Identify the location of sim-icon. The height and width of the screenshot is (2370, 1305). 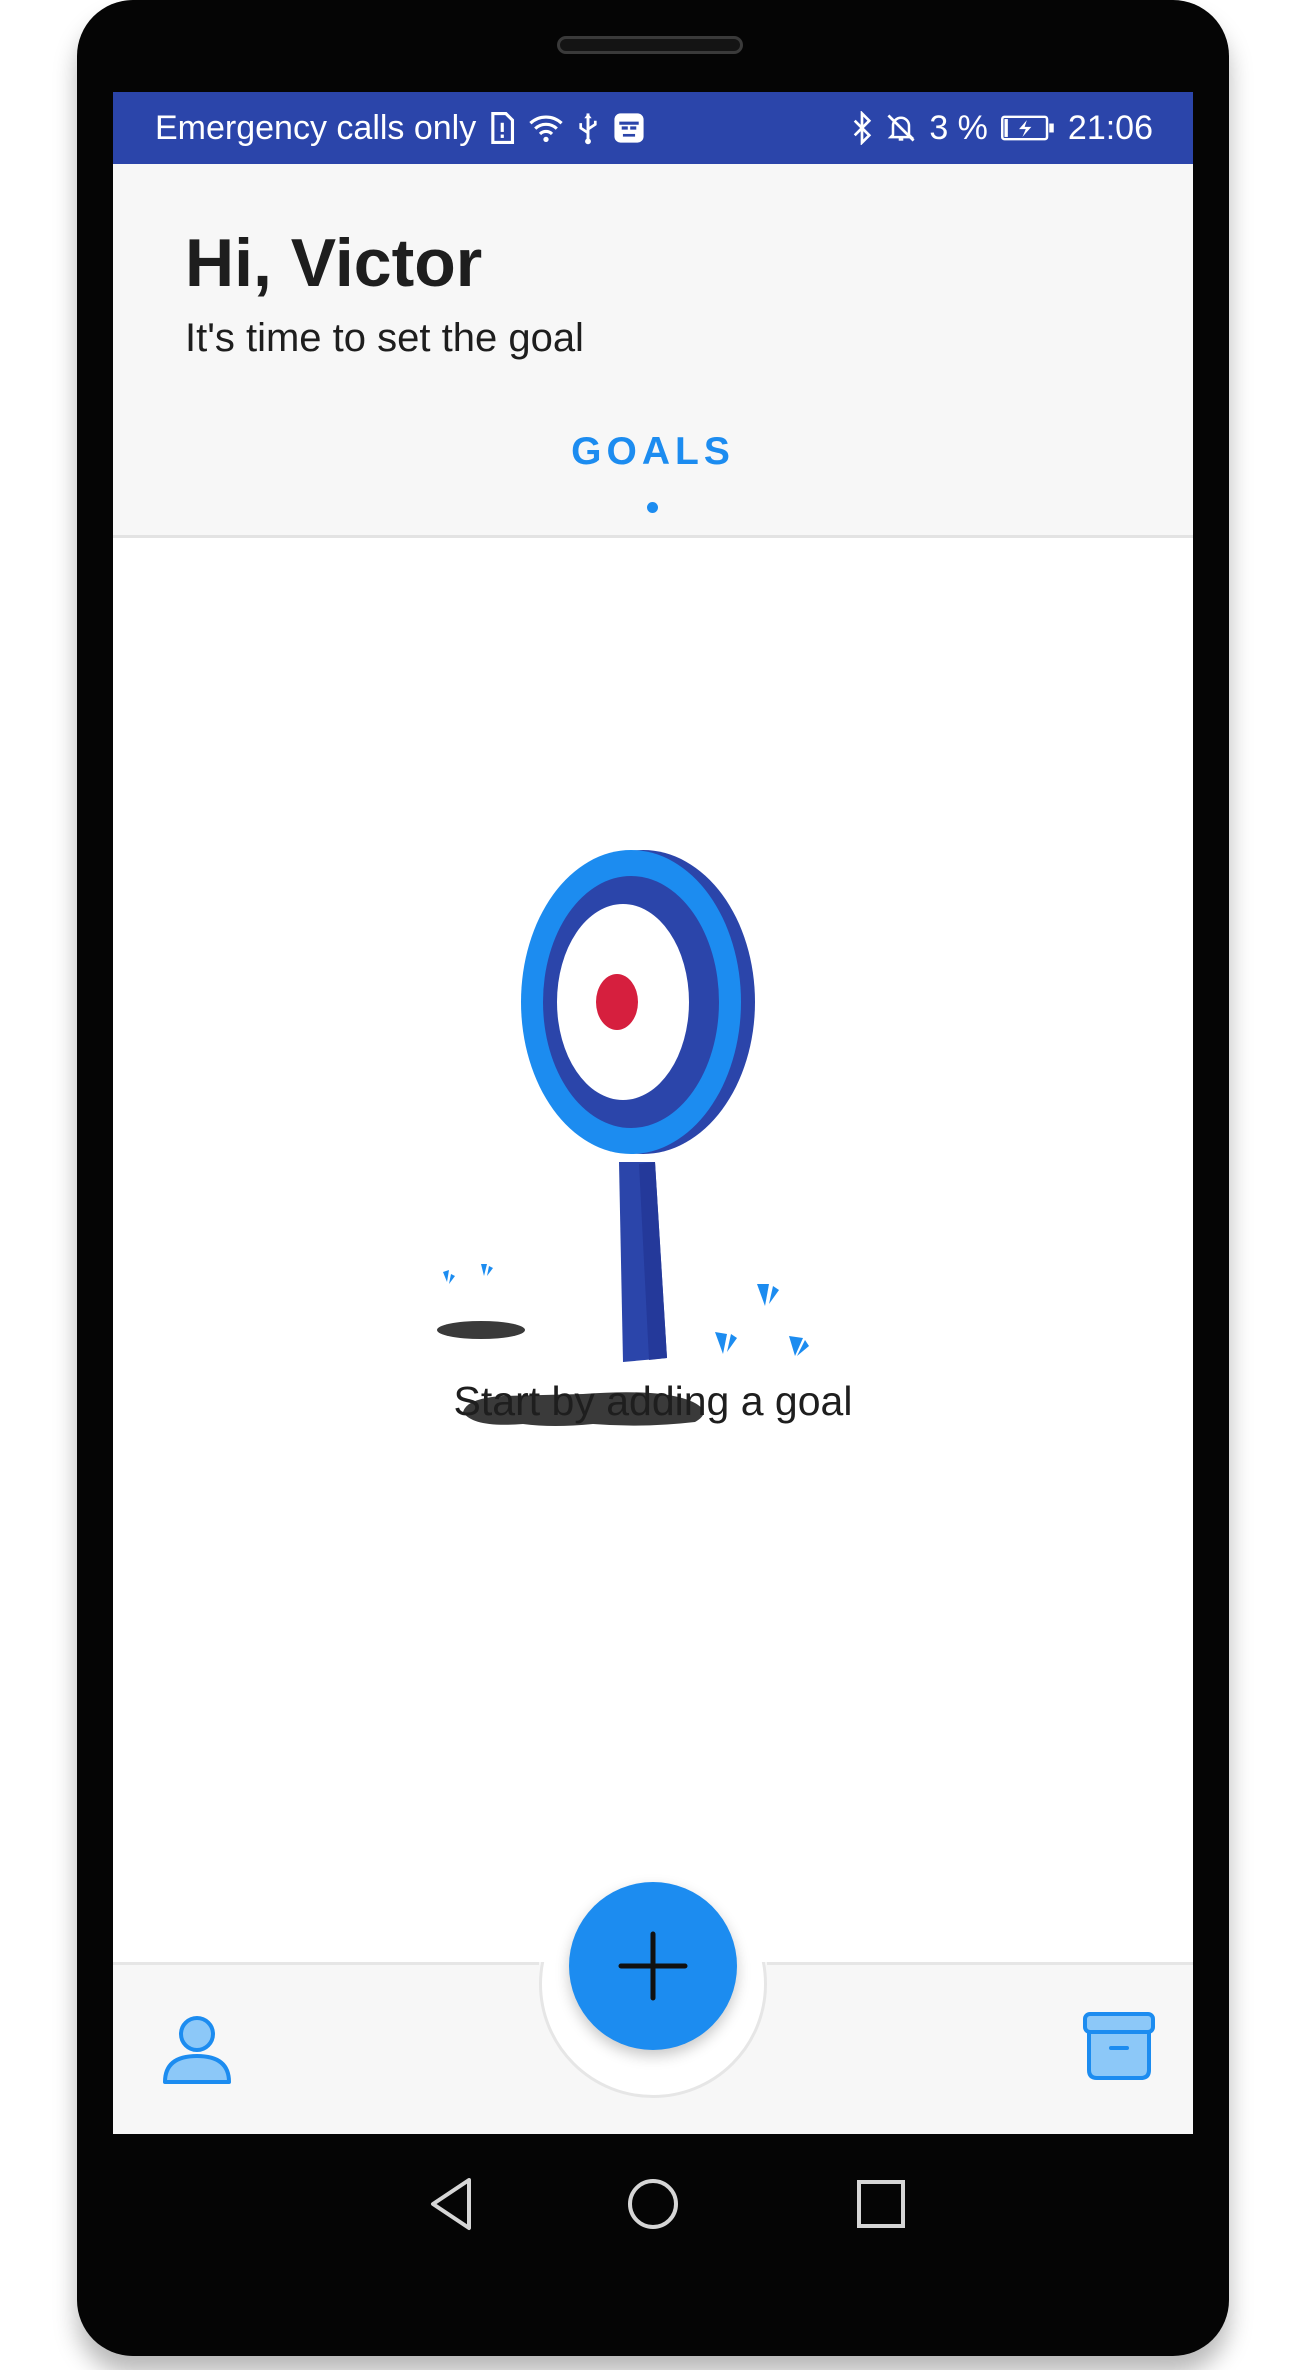
(502, 128).